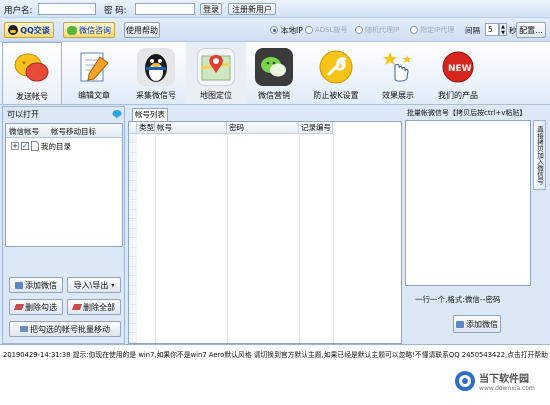 This screenshot has height=405, width=550. Describe the element at coordinates (35, 30) in the screenshot. I see `qq-chat-label: QQ交谈` at that location.